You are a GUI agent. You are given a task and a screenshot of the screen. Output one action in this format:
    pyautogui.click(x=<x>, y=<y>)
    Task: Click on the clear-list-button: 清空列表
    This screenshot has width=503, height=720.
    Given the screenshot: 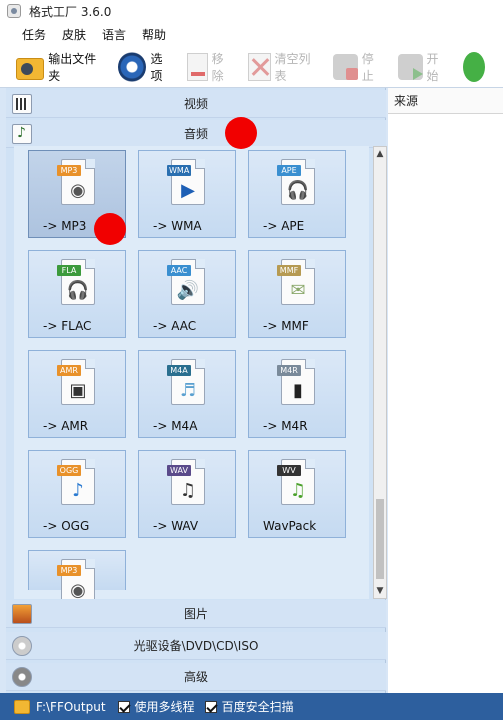 What is the action you would take?
    pyautogui.click(x=283, y=67)
    